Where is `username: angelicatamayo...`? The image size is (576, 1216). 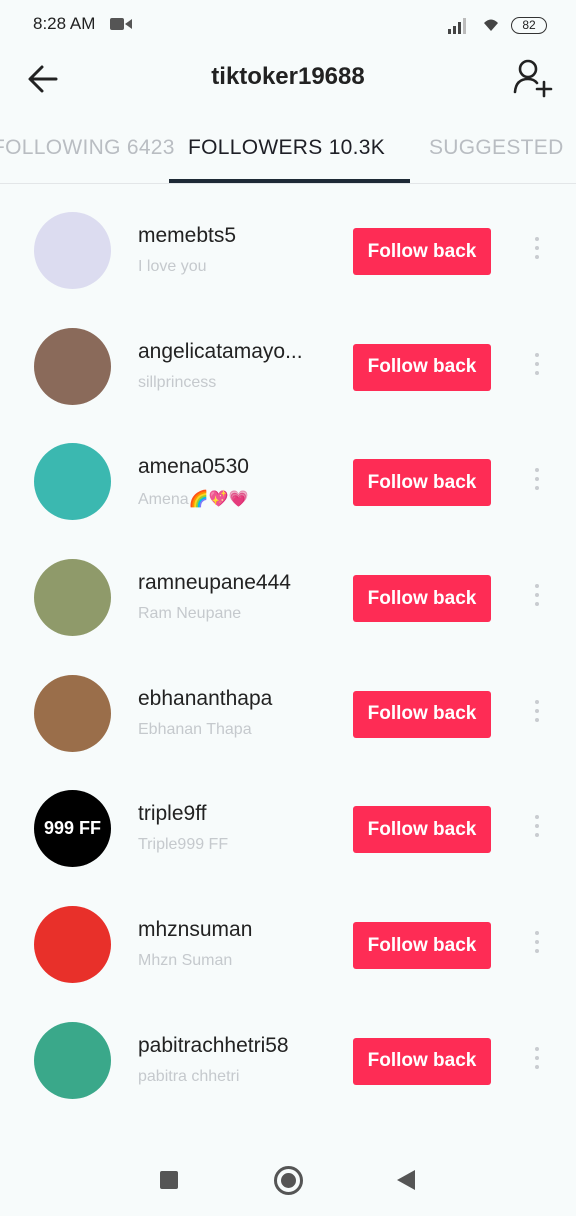 username: angelicatamayo... is located at coordinates (220, 352).